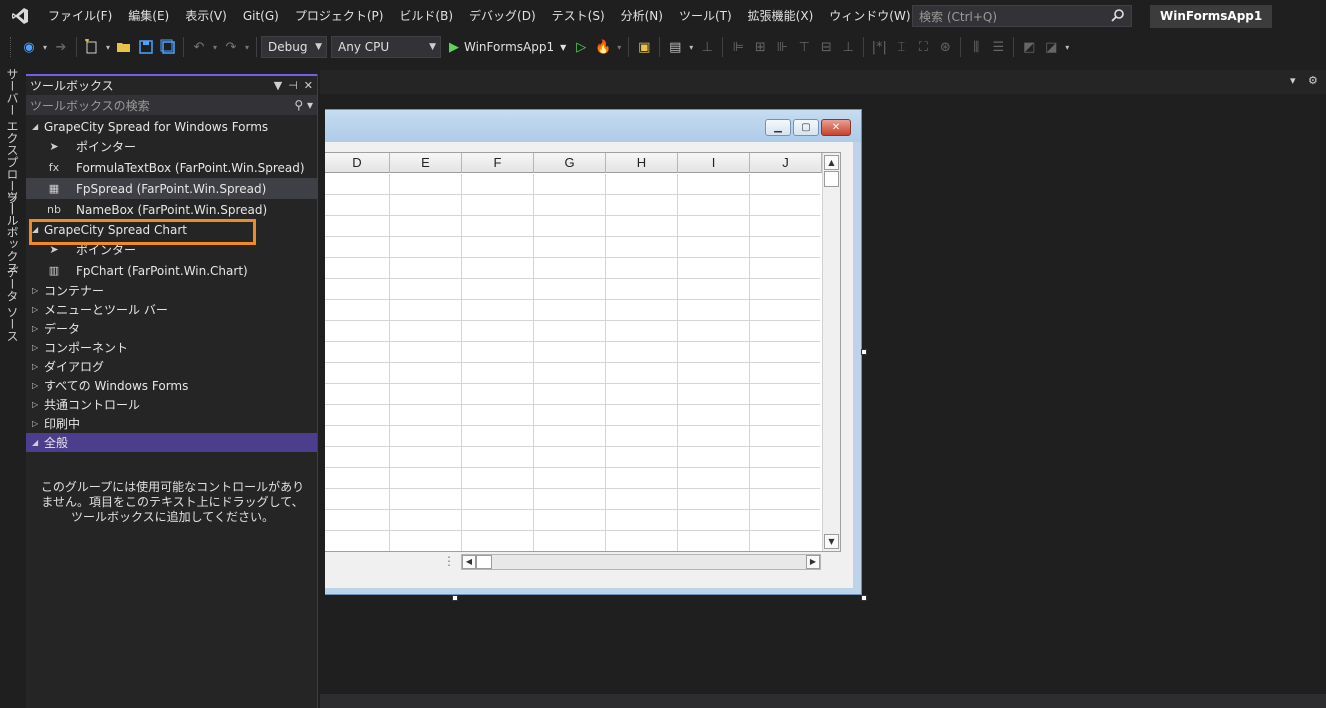 The width and height of the screenshot is (1326, 708). What do you see at coordinates (778, 127) in the screenshot?
I see `minimize-icon: ▁` at bounding box center [778, 127].